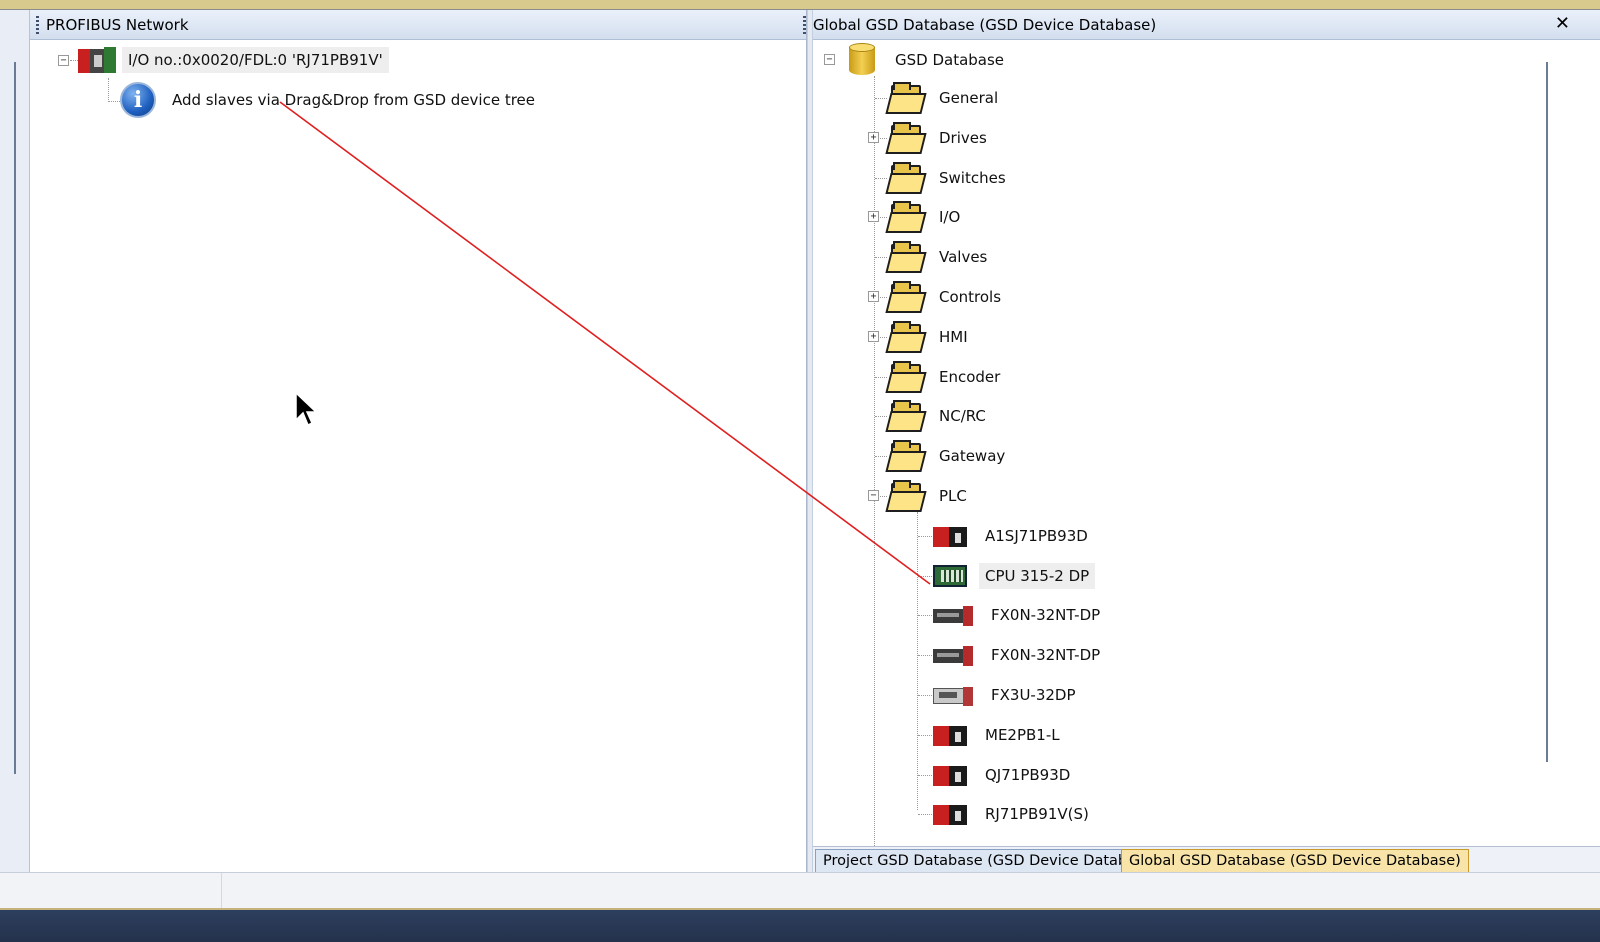 Image resolution: width=1600 pixels, height=942 pixels. I want to click on master-node: I/O no.:0x0020/FDL:0 'RJ71PB91V', so click(233, 60).